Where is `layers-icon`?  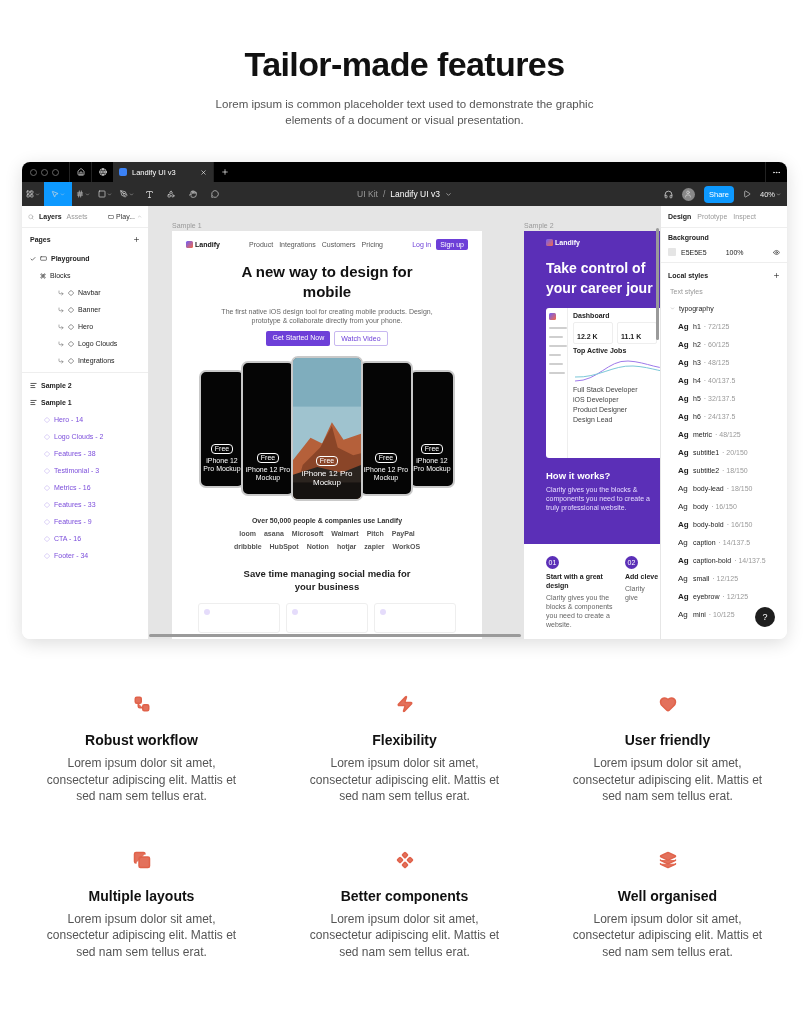 layers-icon is located at coordinates (667, 859).